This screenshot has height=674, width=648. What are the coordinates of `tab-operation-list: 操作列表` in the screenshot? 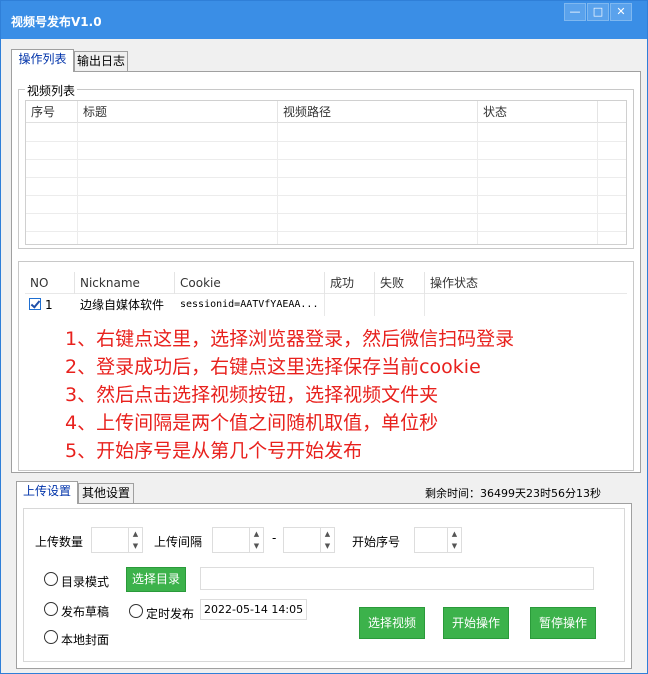 It's located at (42, 60).